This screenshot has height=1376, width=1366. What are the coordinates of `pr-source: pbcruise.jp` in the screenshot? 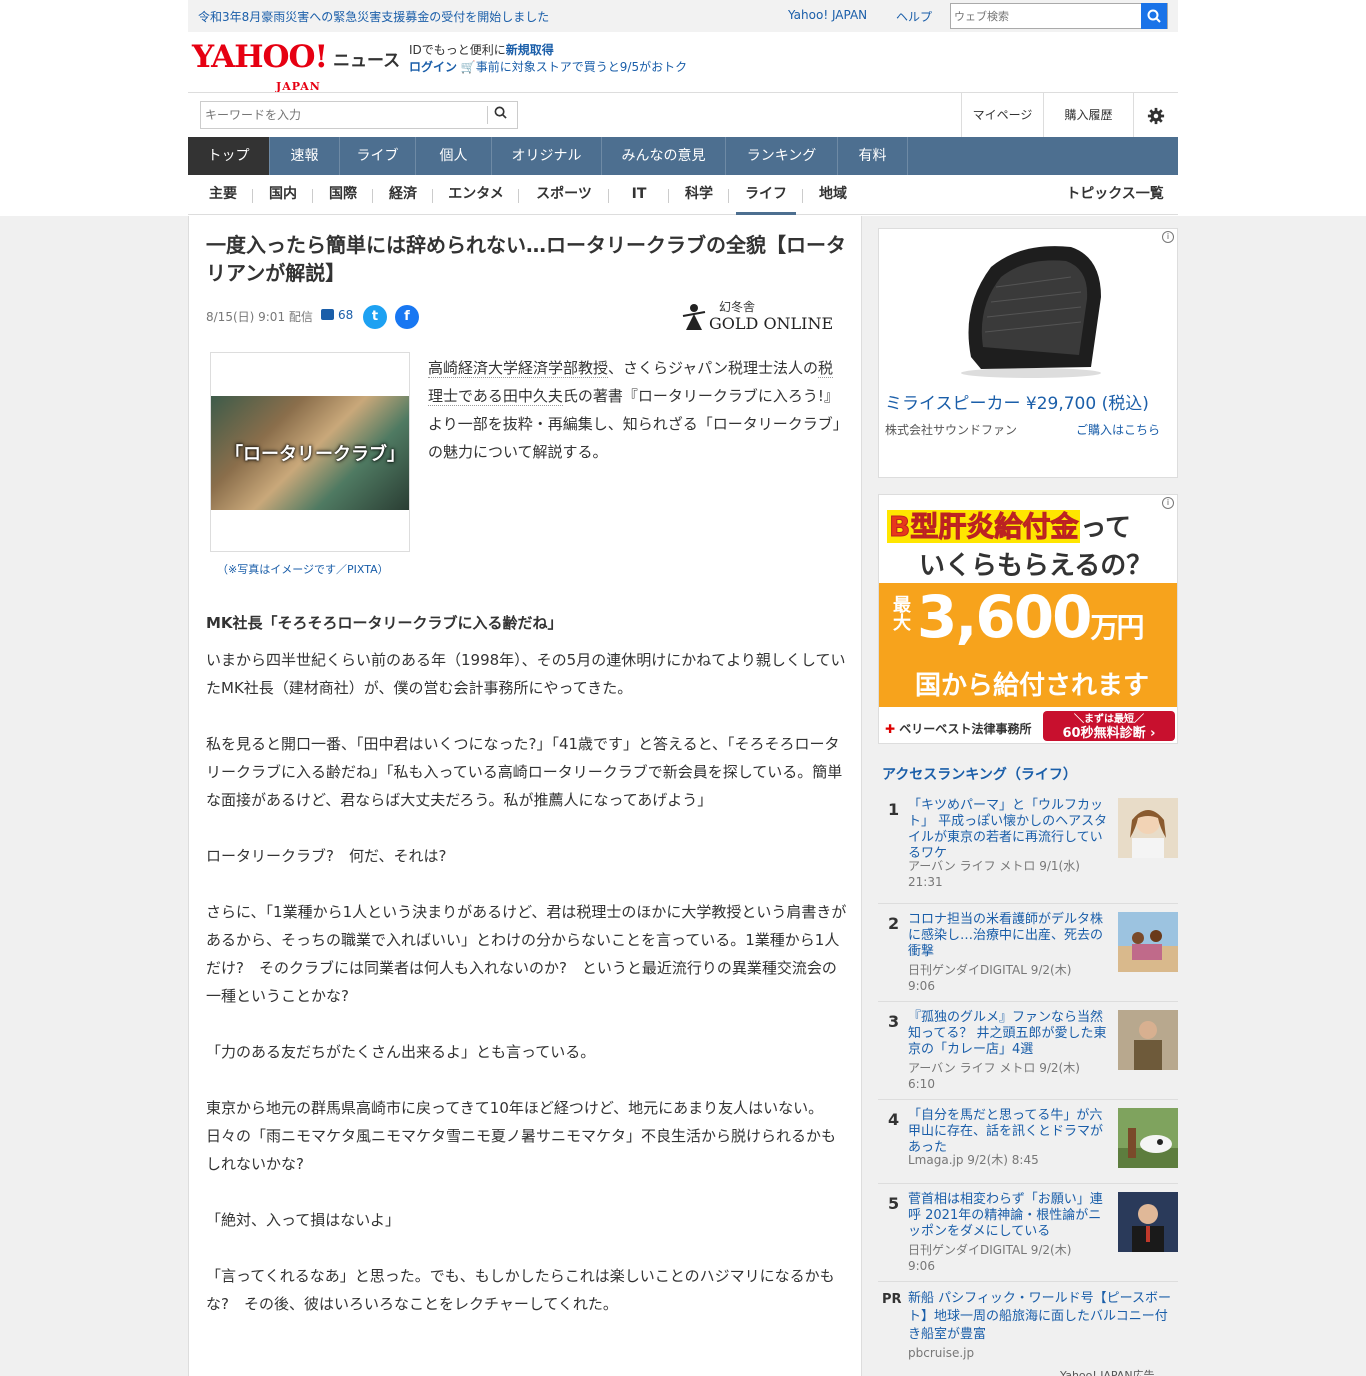 It's located at (941, 1353).